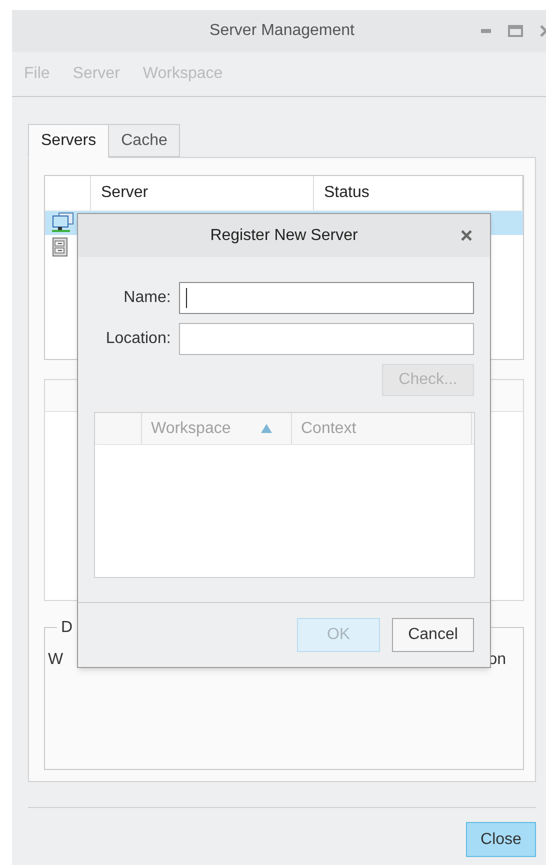 This screenshot has height=865, width=546. Describe the element at coordinates (284, 236) in the screenshot. I see `dialog-title: Register New Server` at that location.